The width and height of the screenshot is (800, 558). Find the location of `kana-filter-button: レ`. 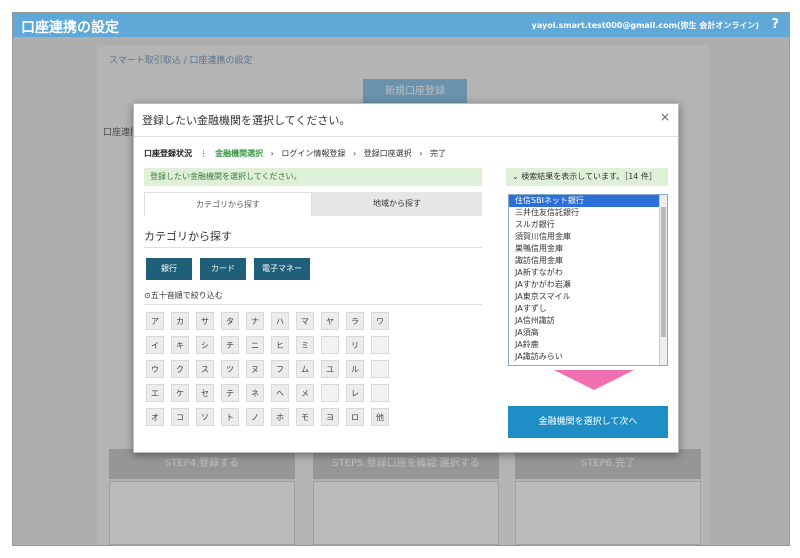

kana-filter-button: レ is located at coordinates (355, 393).